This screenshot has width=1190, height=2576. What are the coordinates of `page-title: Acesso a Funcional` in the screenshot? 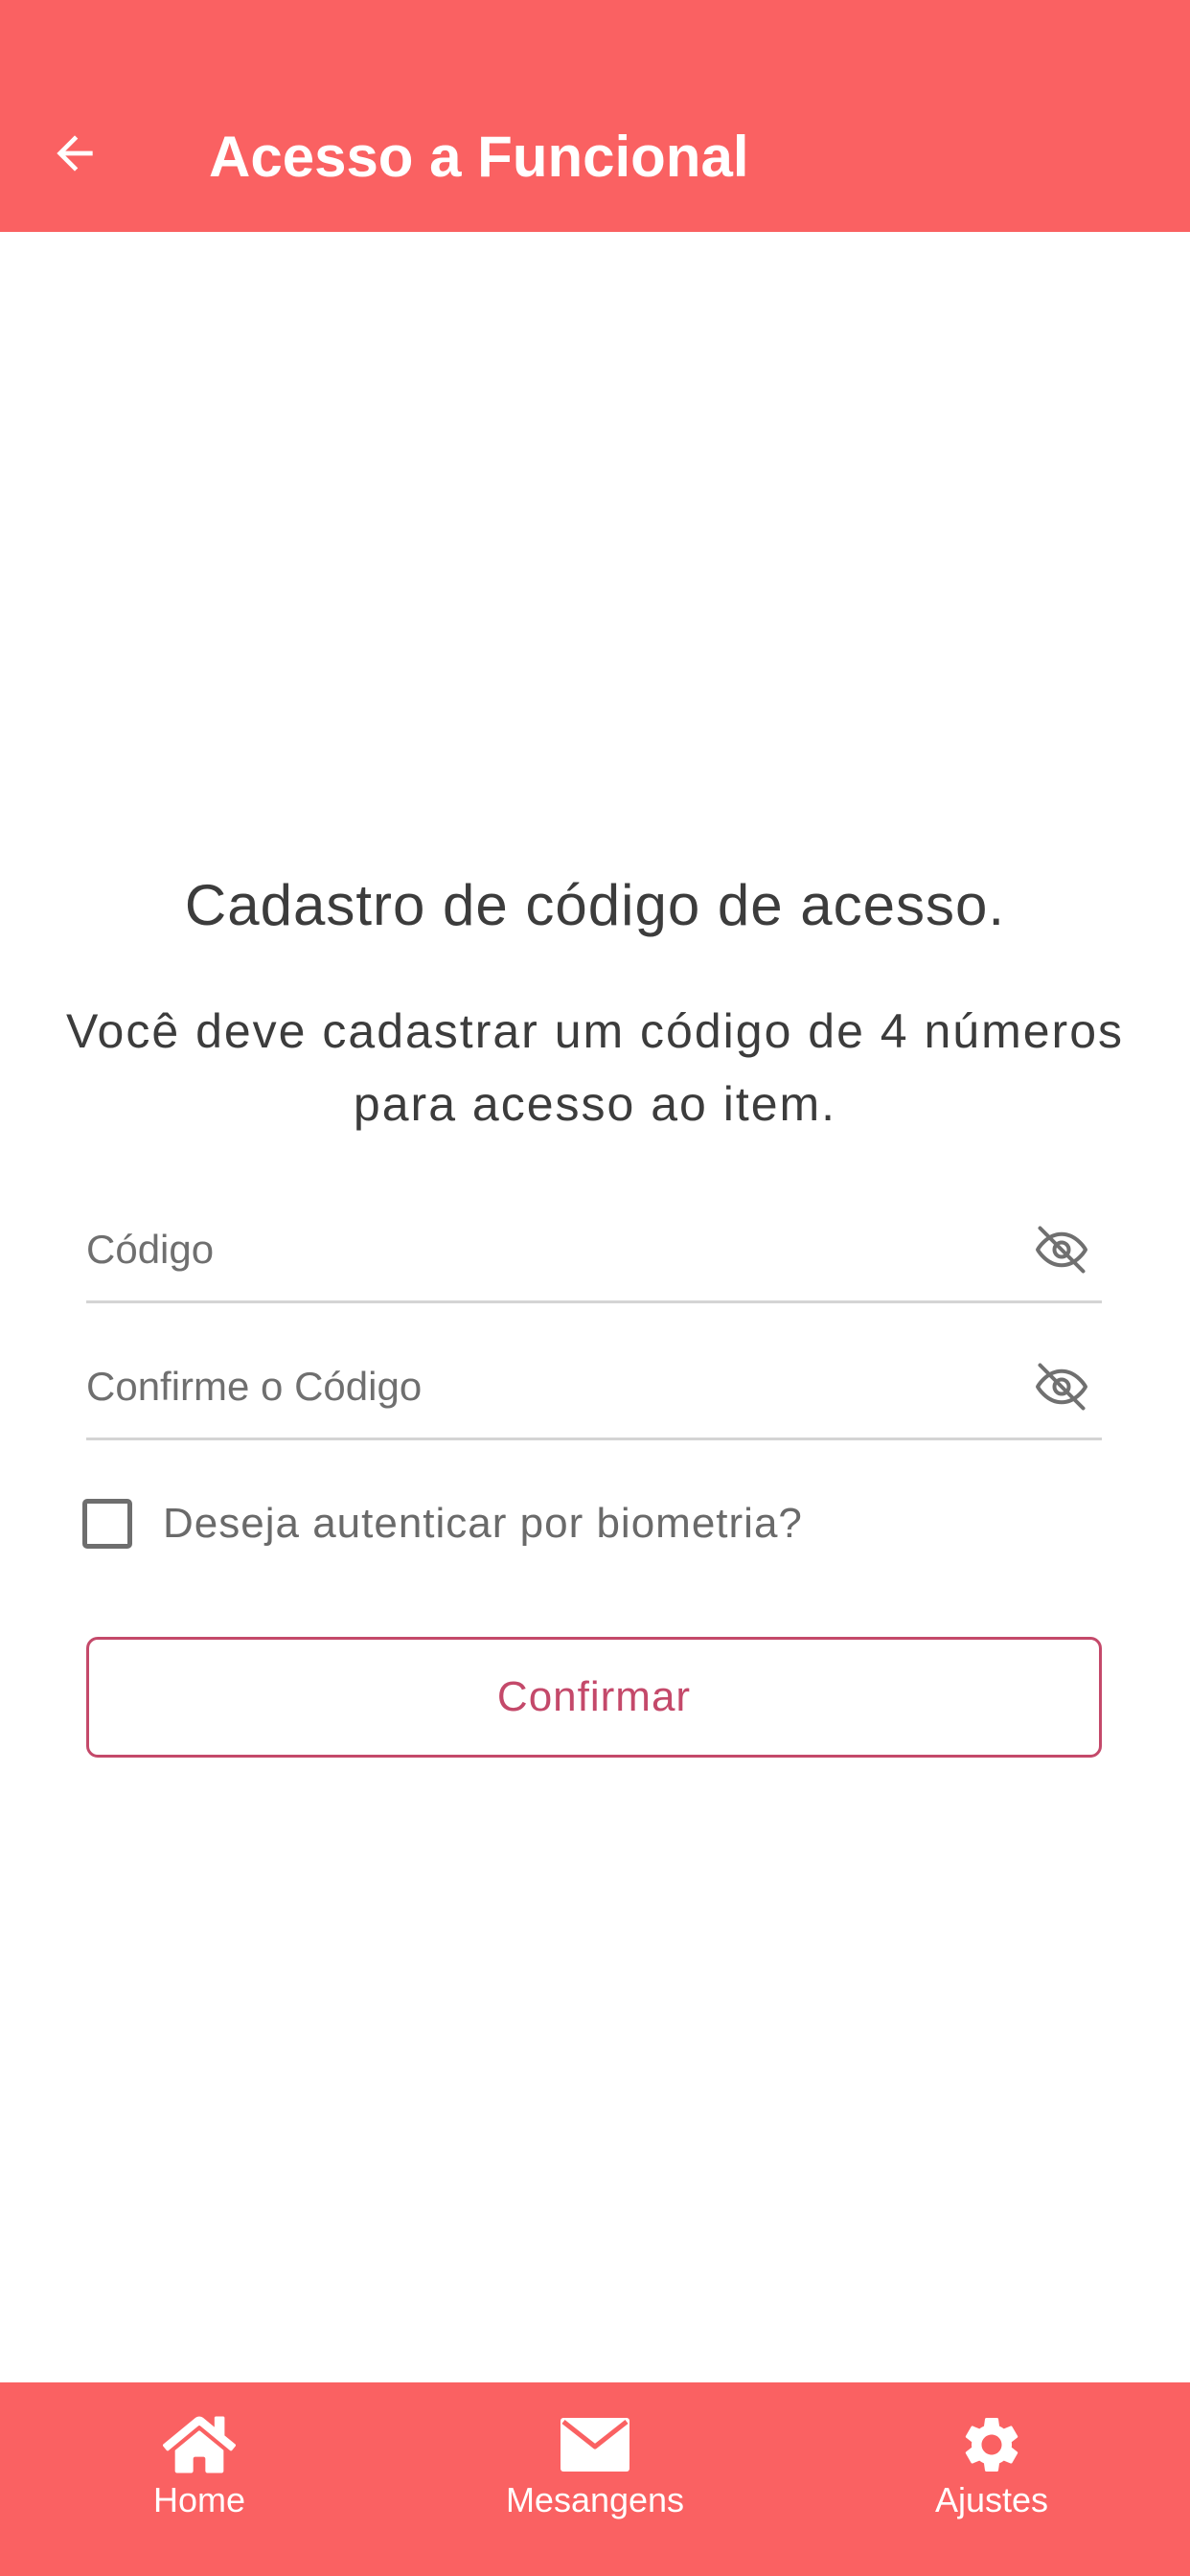 It's located at (479, 157).